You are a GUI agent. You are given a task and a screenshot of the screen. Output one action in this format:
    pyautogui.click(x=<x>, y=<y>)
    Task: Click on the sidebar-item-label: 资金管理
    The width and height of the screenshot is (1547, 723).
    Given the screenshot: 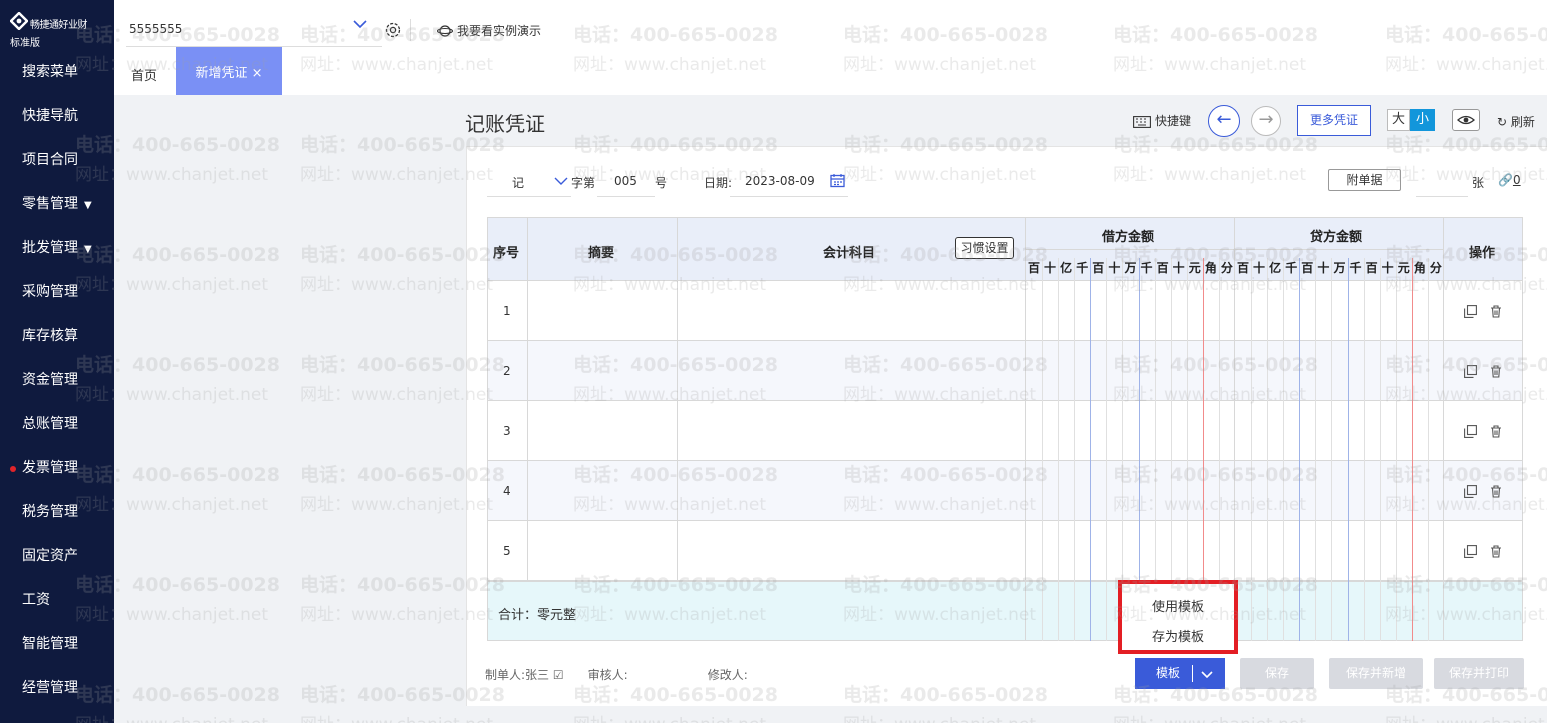 What is the action you would take?
    pyautogui.click(x=50, y=380)
    